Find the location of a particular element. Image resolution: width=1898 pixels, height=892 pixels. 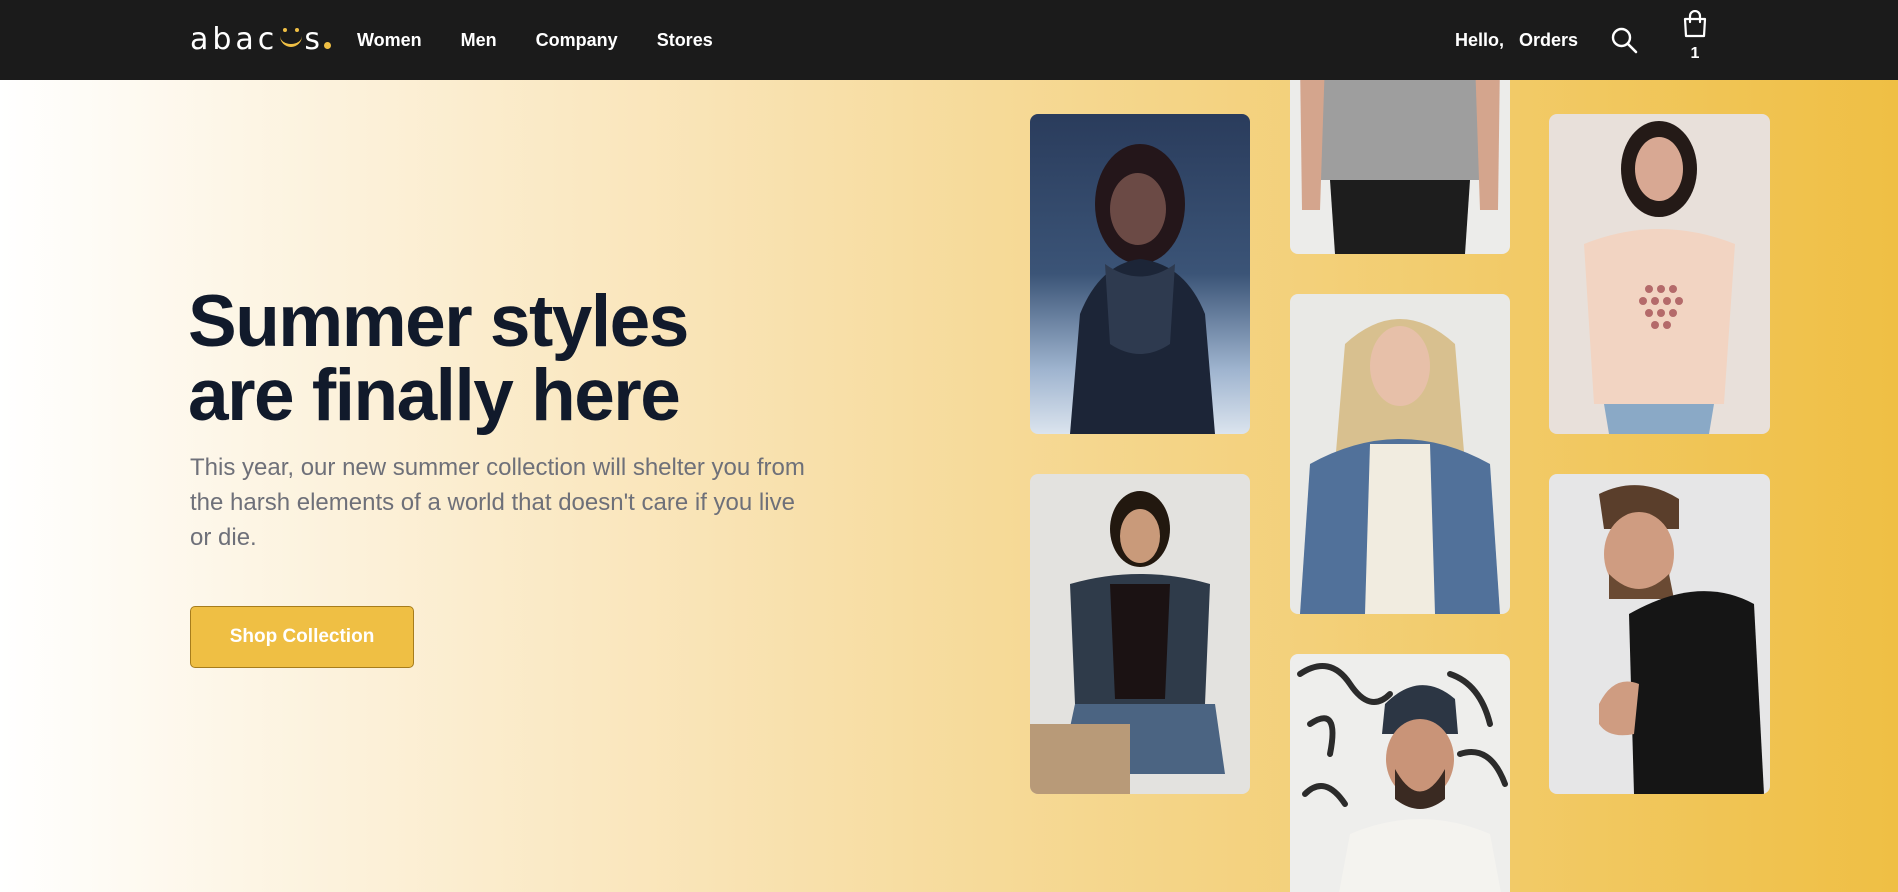

logo-text-end: s is located at coordinates (314, 39).